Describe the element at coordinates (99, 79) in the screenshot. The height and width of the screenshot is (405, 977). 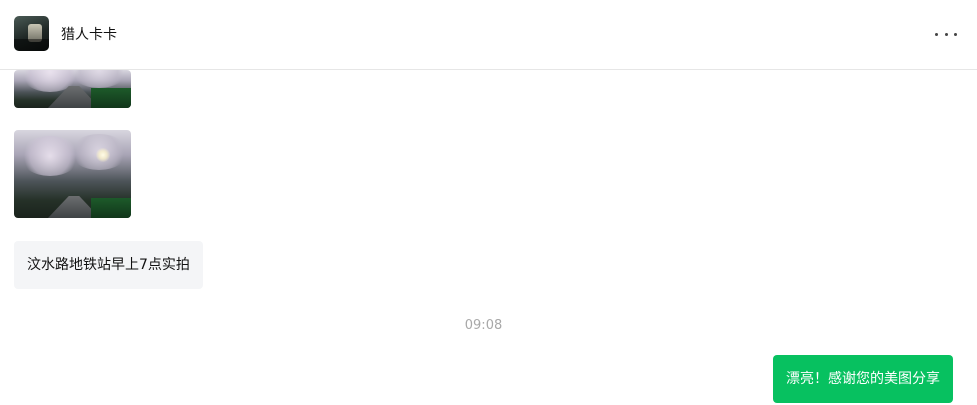
I see `image-blossom` at that location.